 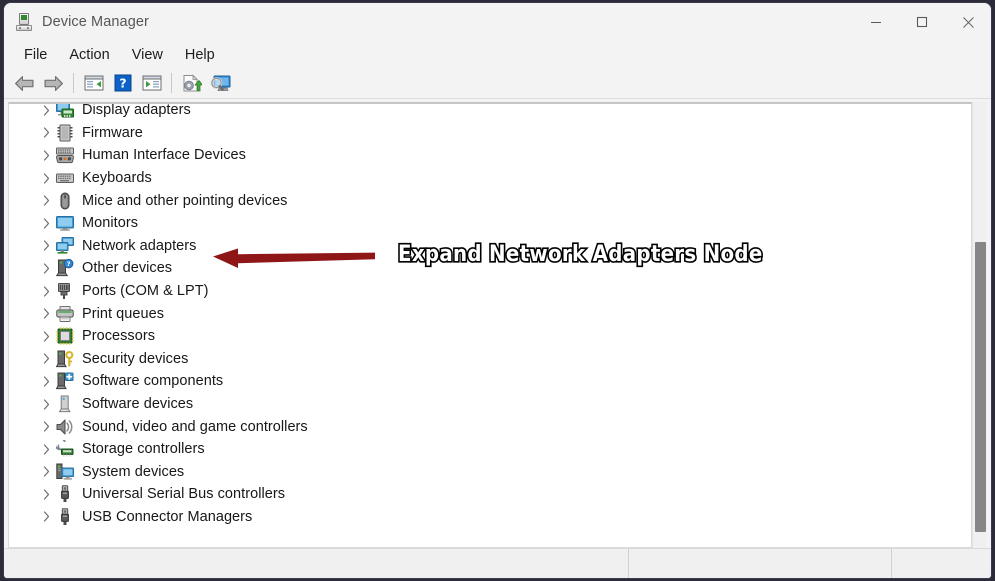 I want to click on vertical-scrollbar, so click(x=979, y=325).